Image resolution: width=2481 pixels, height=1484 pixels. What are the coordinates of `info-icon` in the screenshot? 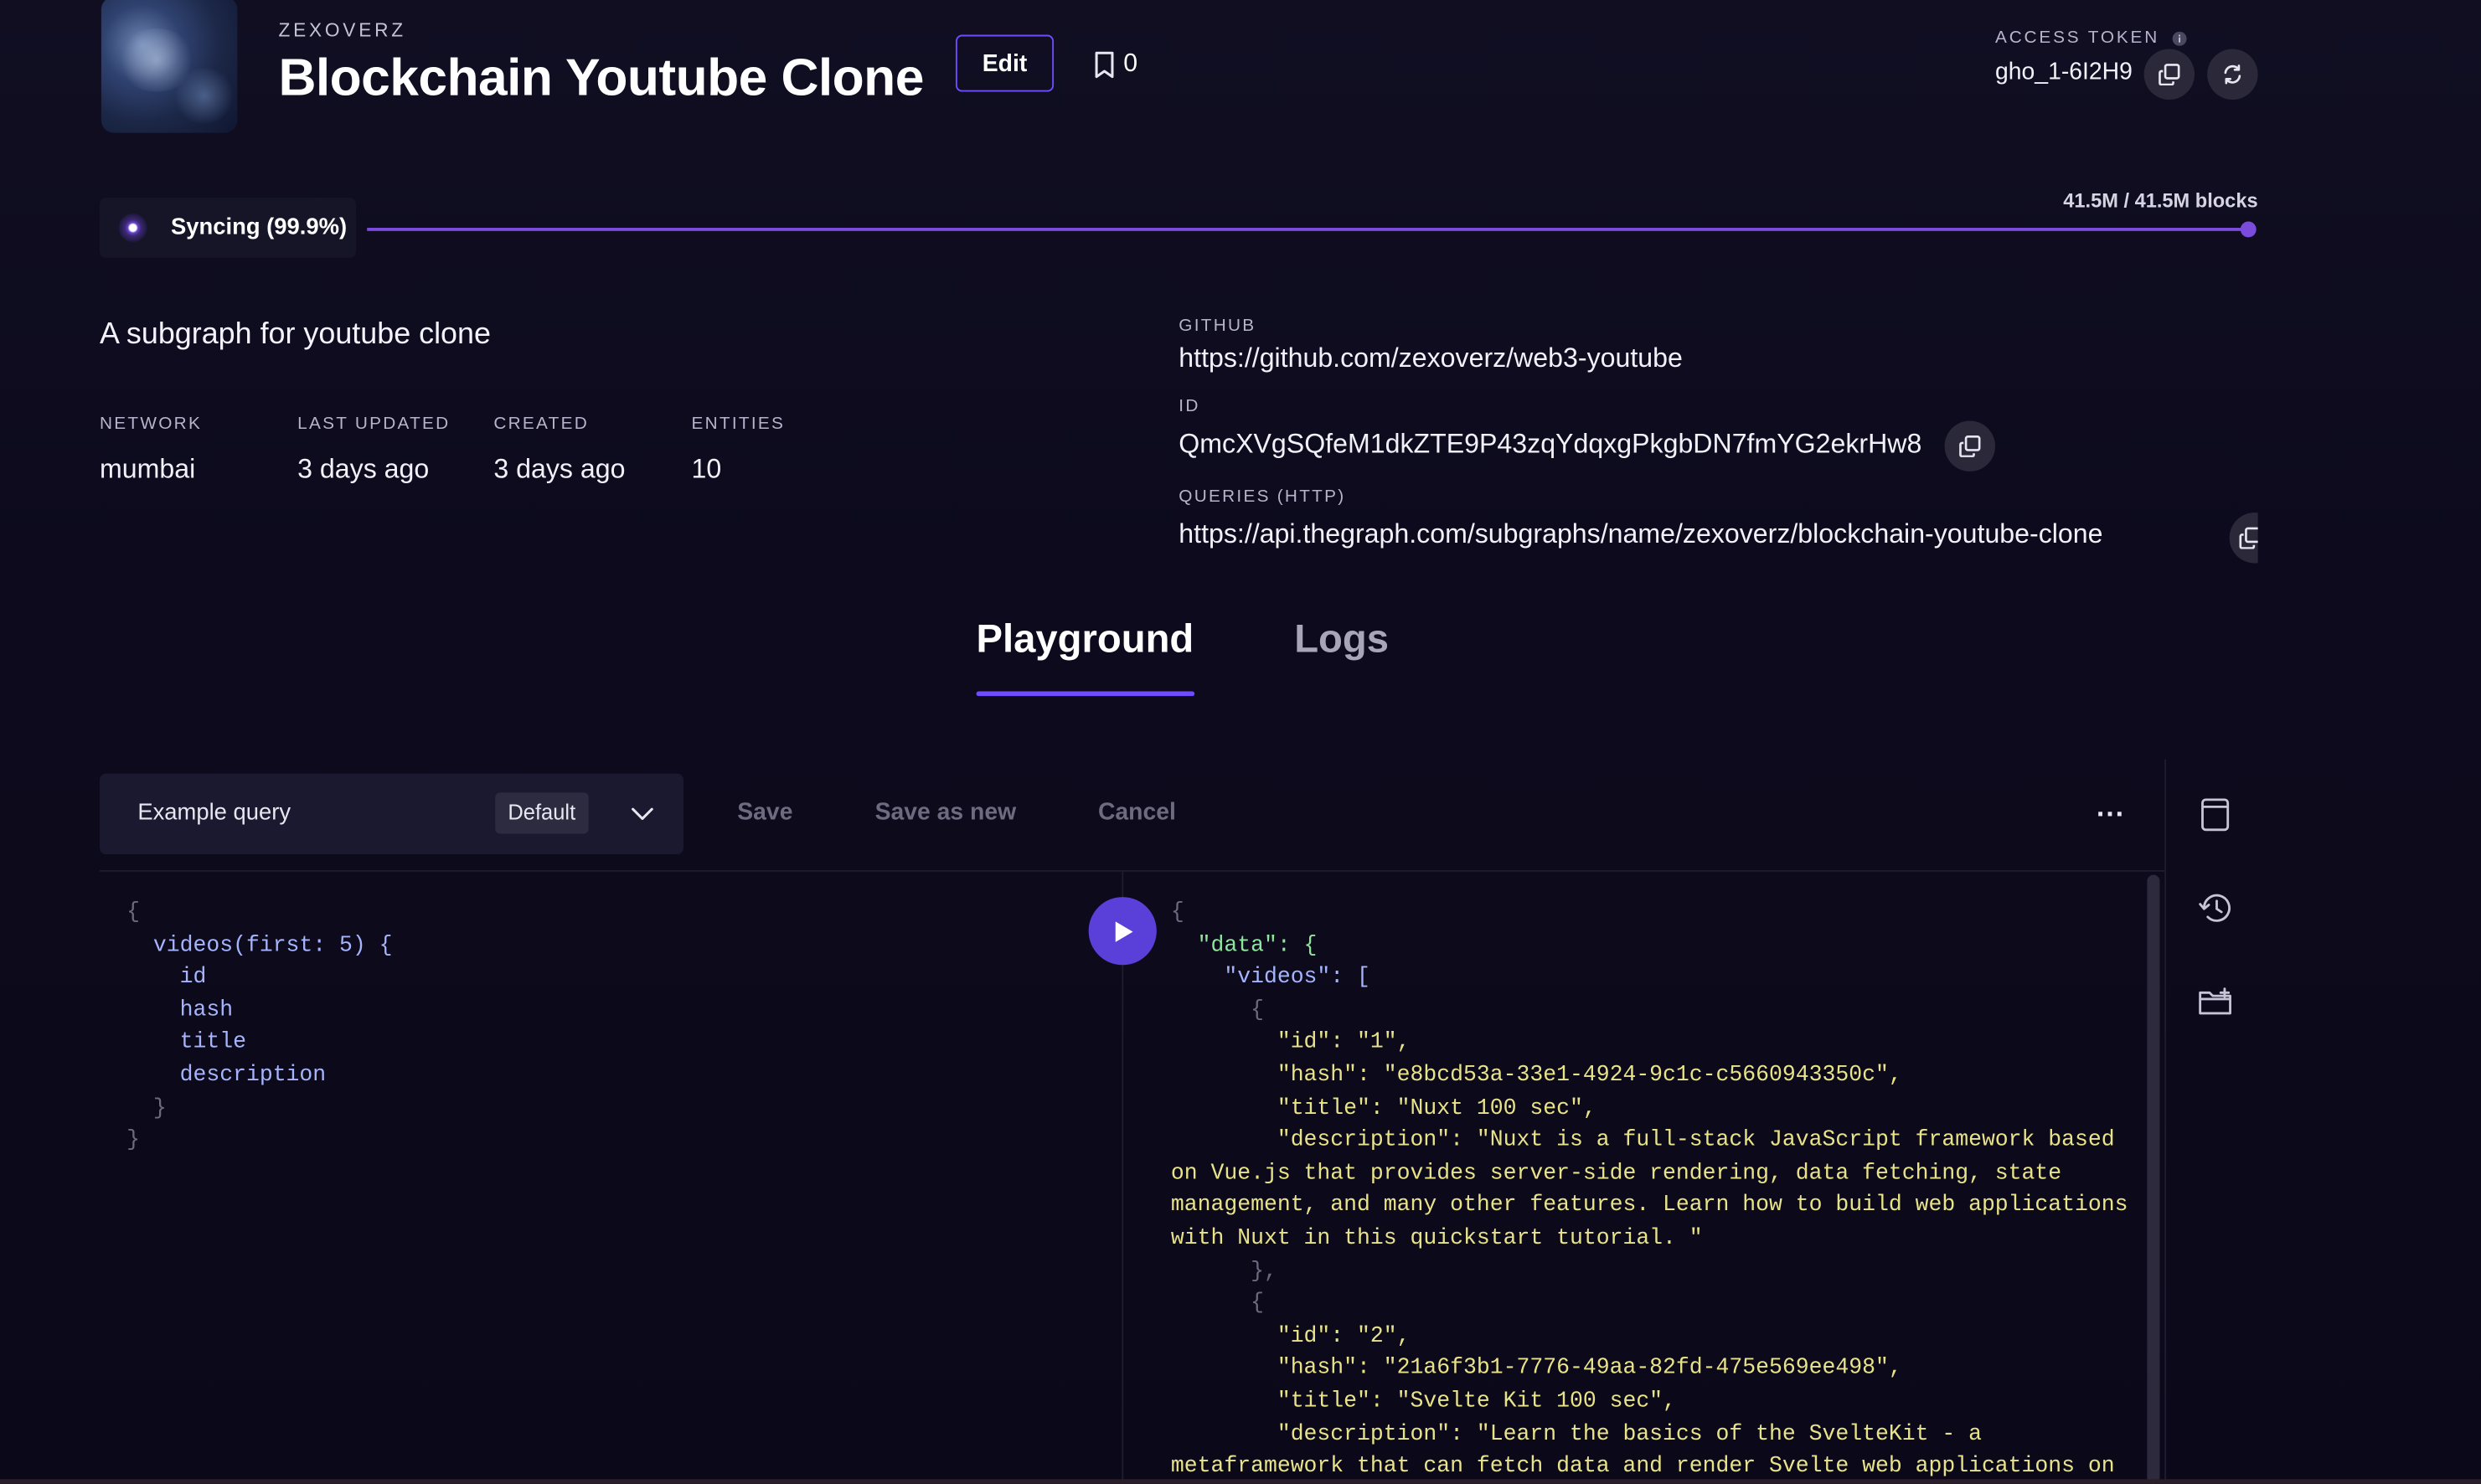 It's located at (2179, 37).